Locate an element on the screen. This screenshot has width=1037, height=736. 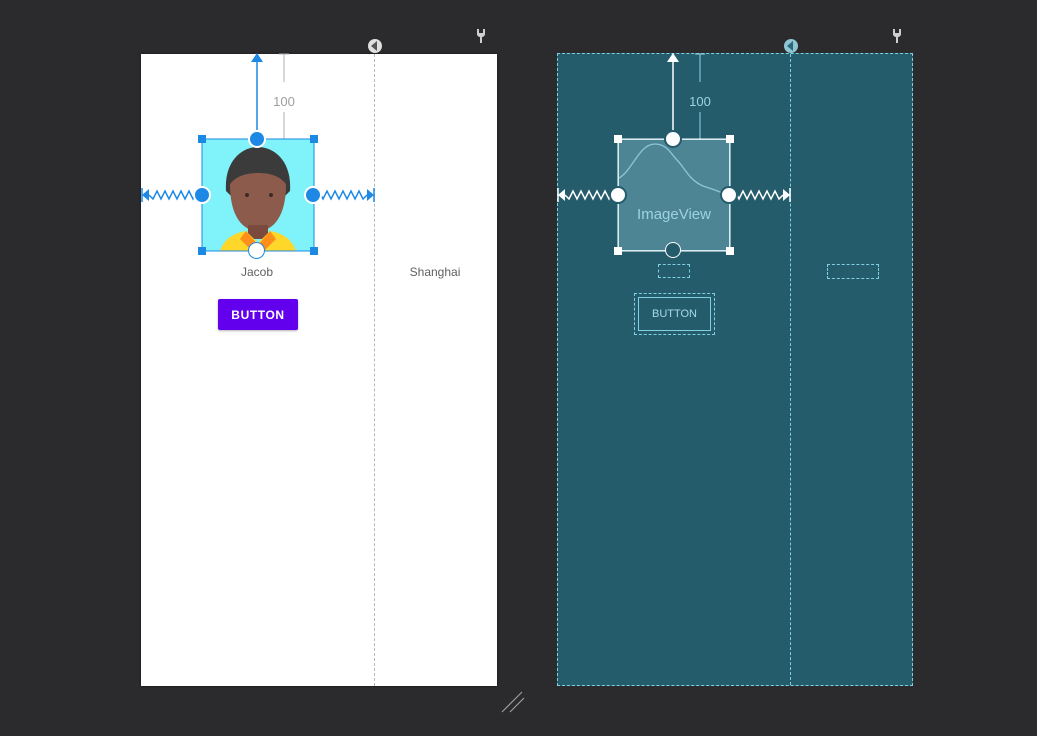
blueprint-constraints-overlay is located at coordinates (674, 154).